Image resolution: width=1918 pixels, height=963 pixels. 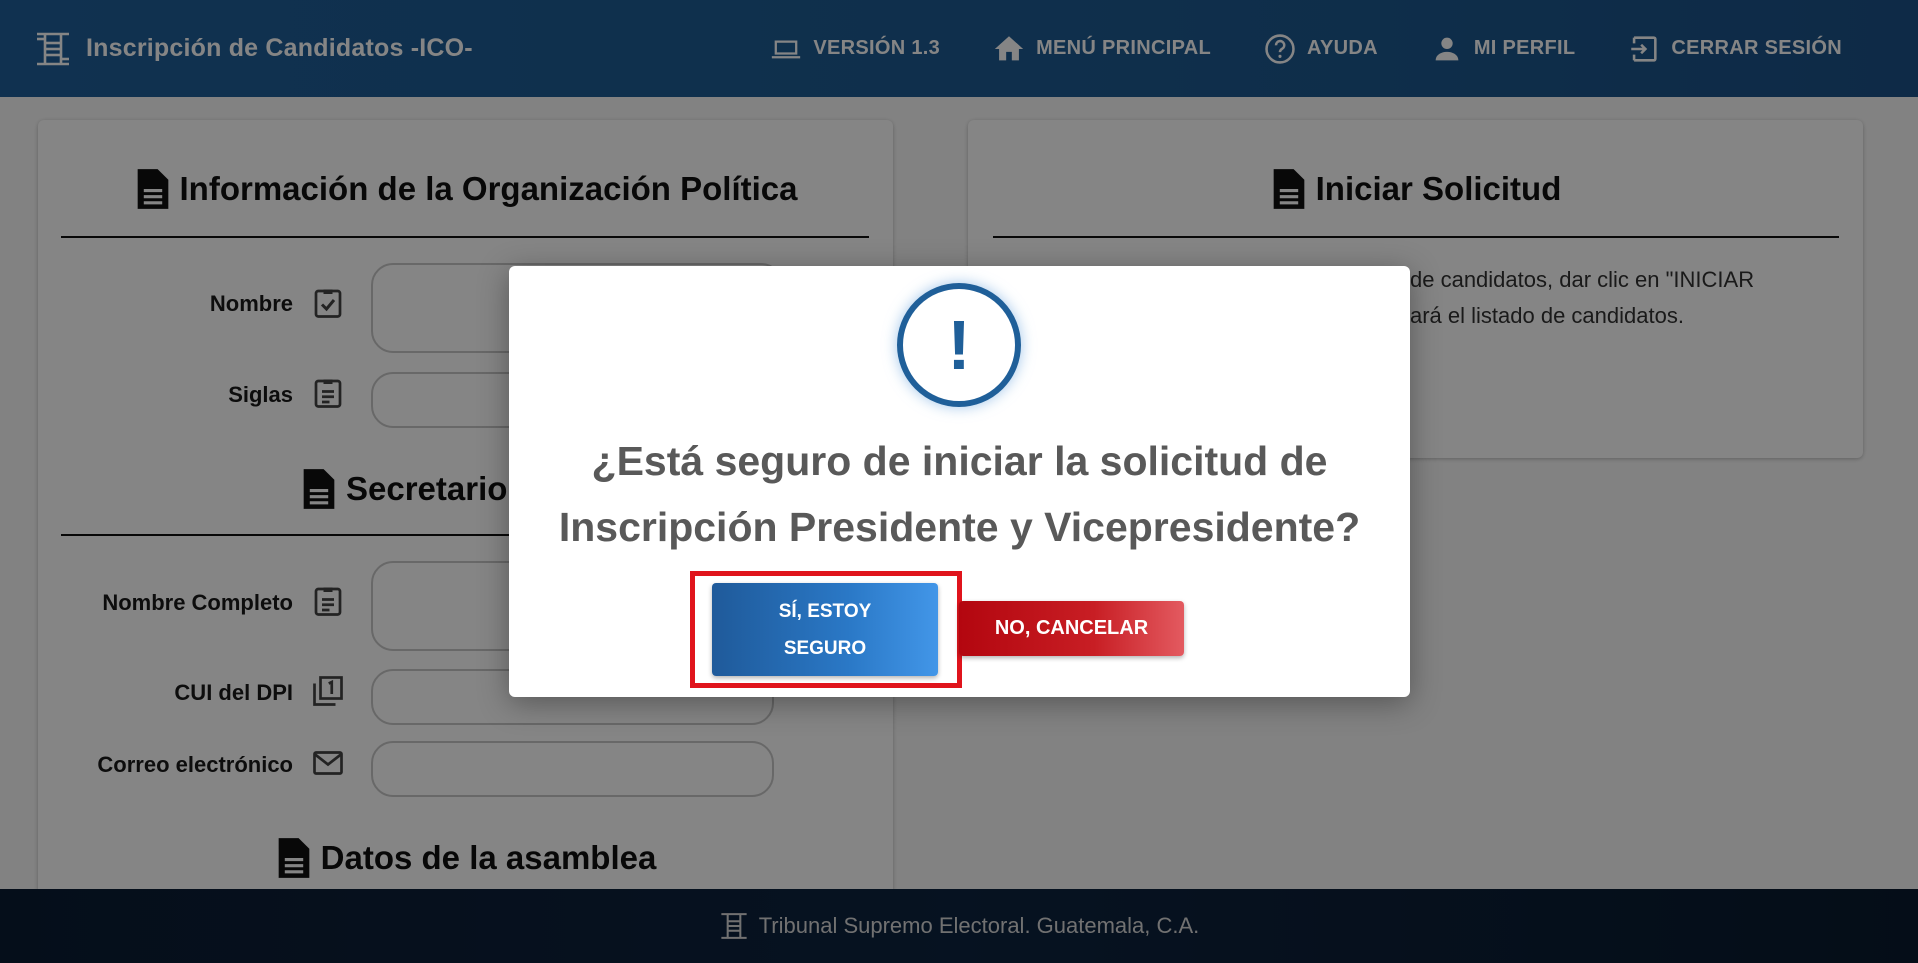 What do you see at coordinates (825, 648) in the screenshot?
I see `confirm-label-line-2: SEGURO` at bounding box center [825, 648].